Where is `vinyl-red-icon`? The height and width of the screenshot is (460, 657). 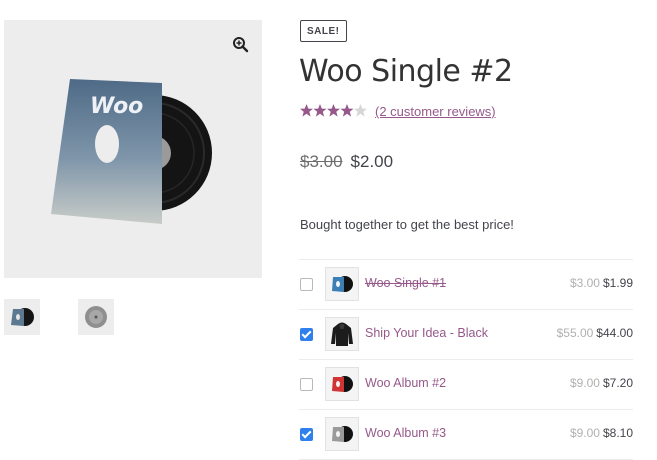
vinyl-red-icon is located at coordinates (342, 384).